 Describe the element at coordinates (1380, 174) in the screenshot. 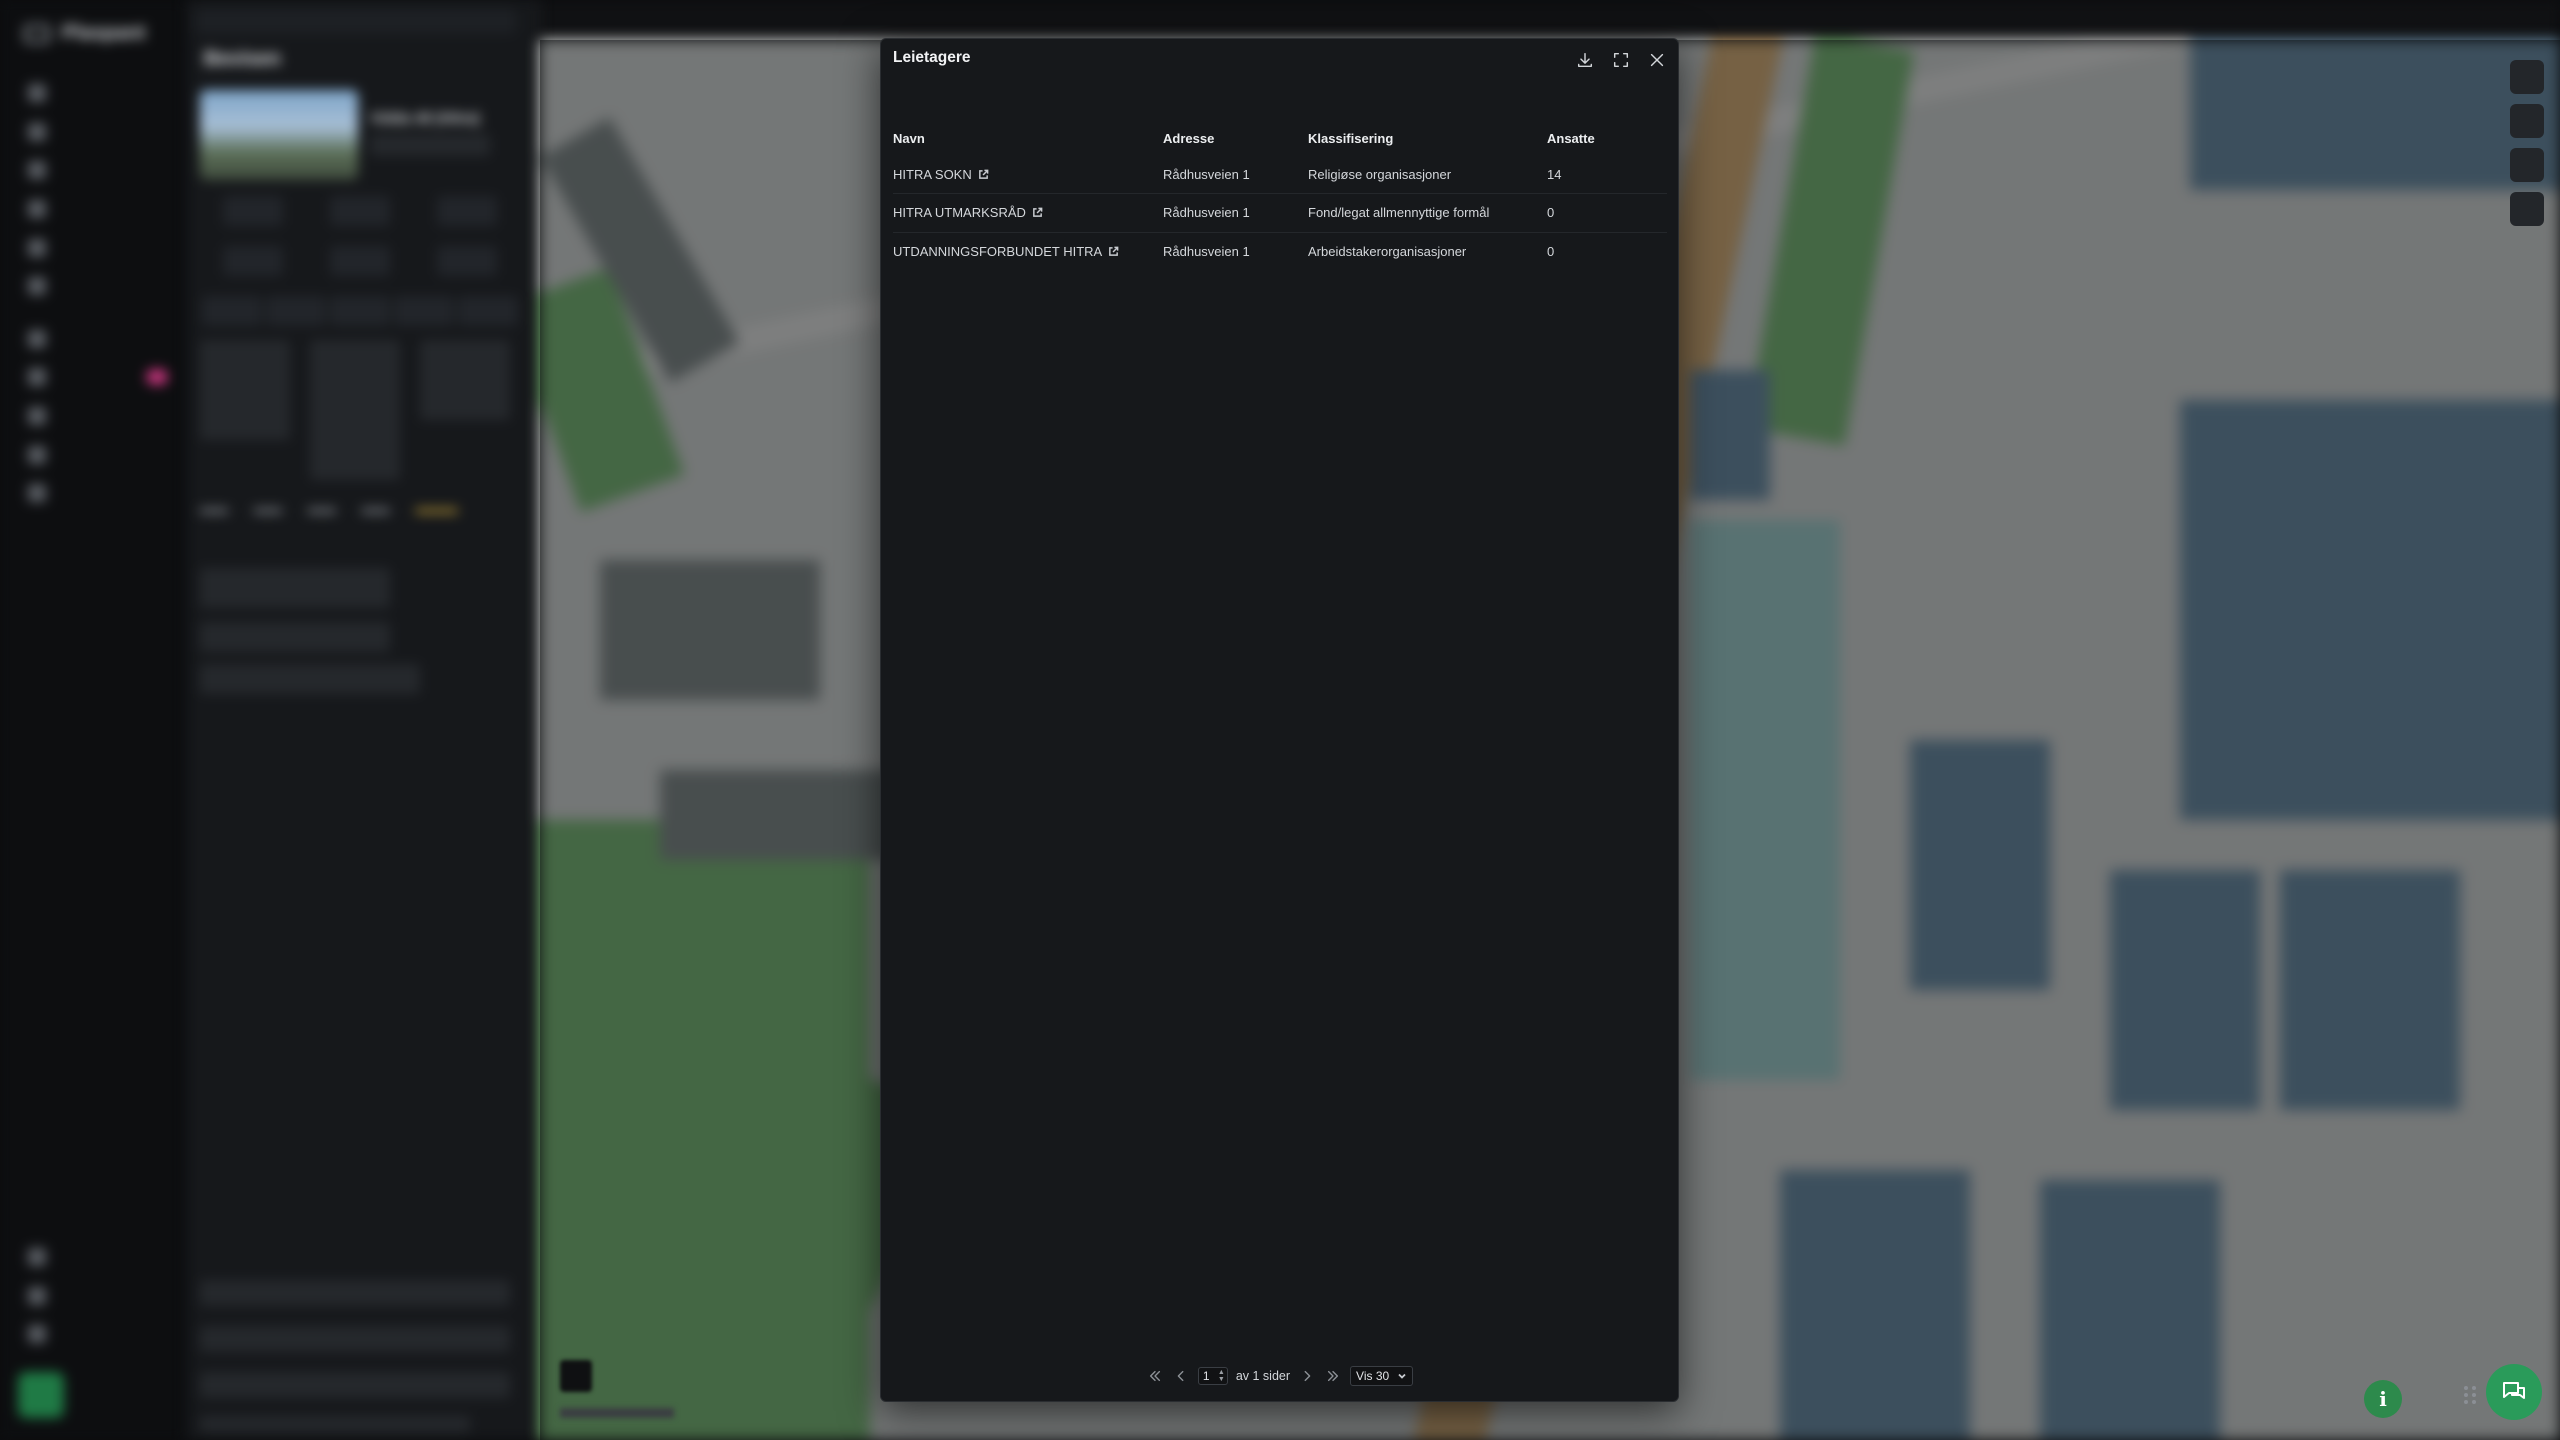

I see `cell-classification: Religiøse organisasjoner` at that location.